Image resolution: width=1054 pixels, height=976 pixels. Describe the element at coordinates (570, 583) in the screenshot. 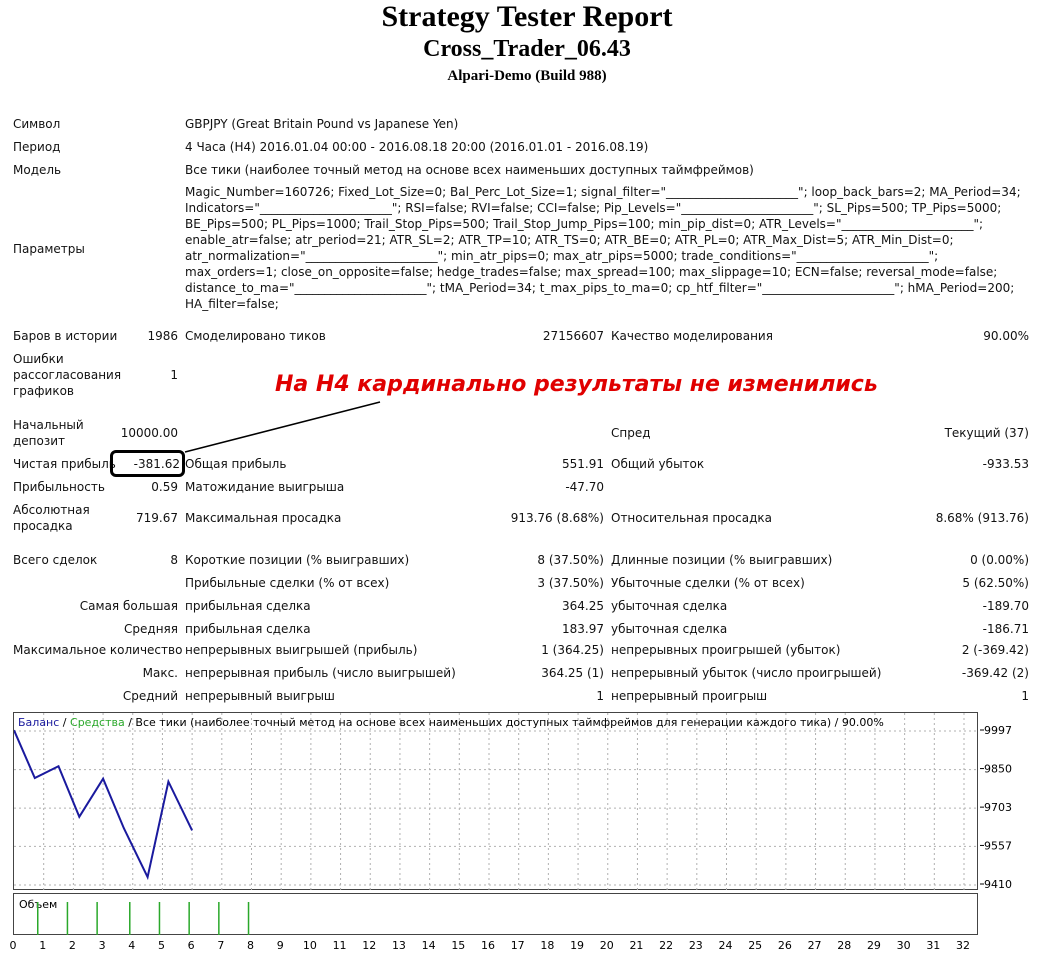

I see `profit-trades-value: 3 (37.50%)` at that location.